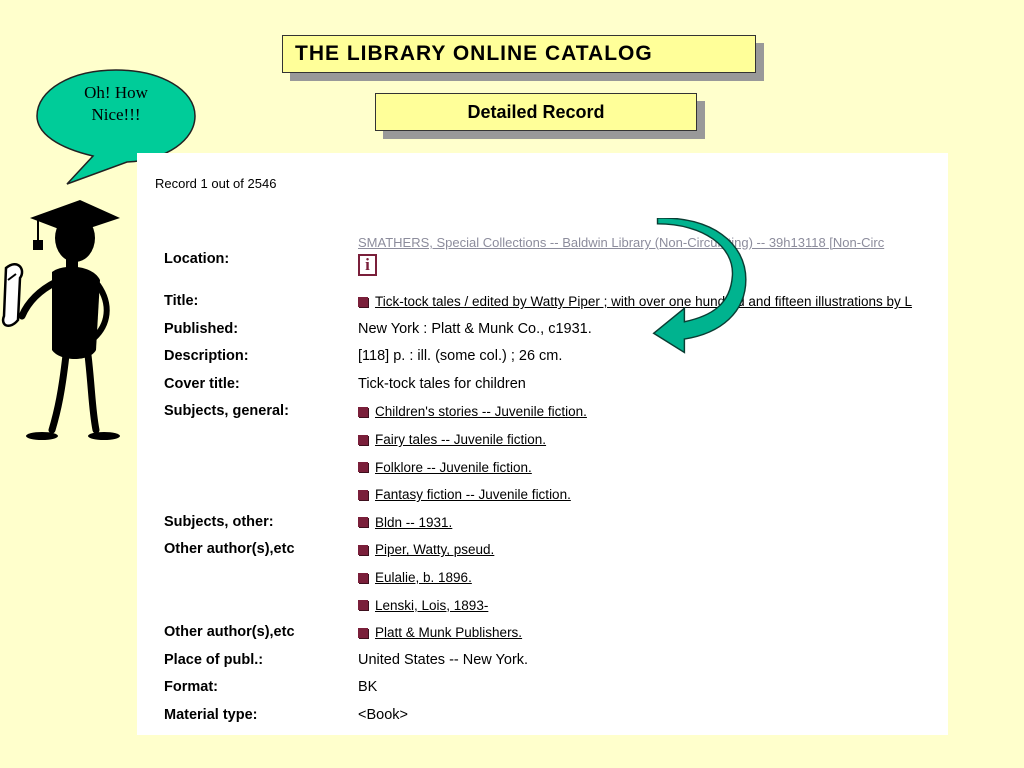 This screenshot has height=768, width=1024. I want to click on record-row: Folklore -- Juvenile fiction., so click(542, 468).